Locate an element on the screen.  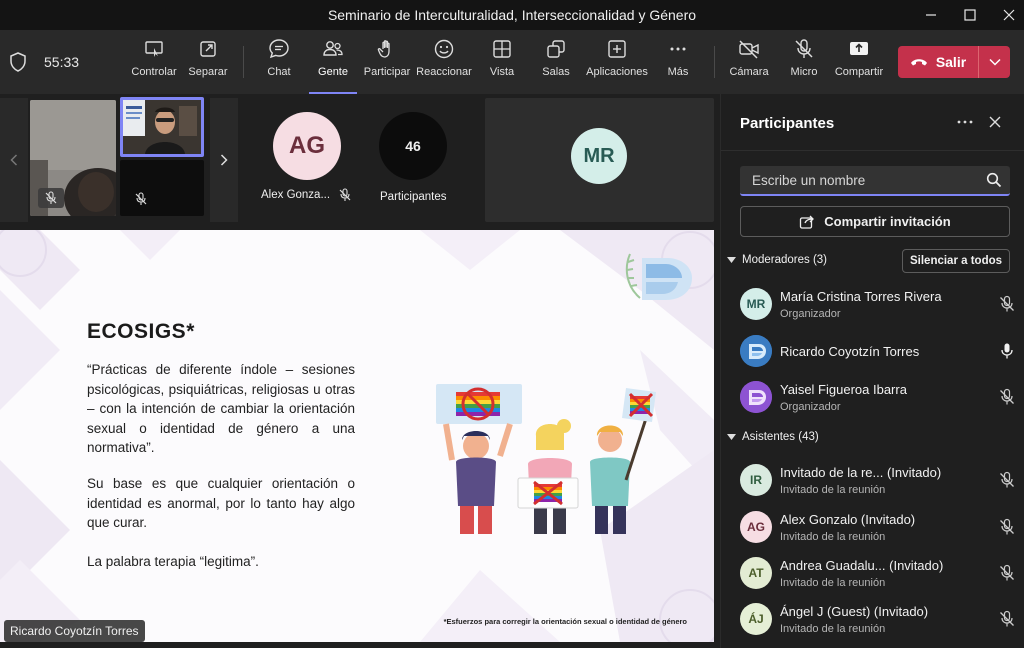
raise-hand-label: Participar is located at coordinates (387, 72).